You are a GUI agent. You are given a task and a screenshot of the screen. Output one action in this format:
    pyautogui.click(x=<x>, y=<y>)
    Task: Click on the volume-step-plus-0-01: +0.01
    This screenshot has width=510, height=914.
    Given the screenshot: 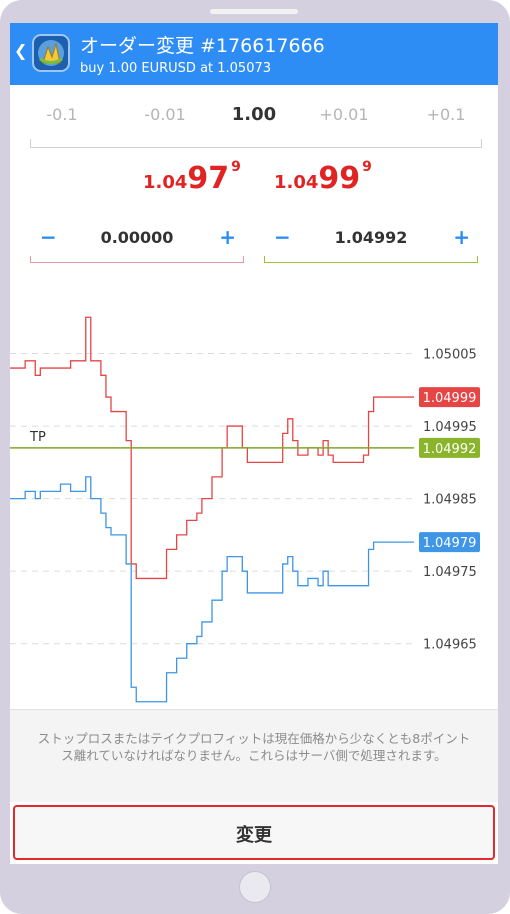 What is the action you would take?
    pyautogui.click(x=344, y=114)
    